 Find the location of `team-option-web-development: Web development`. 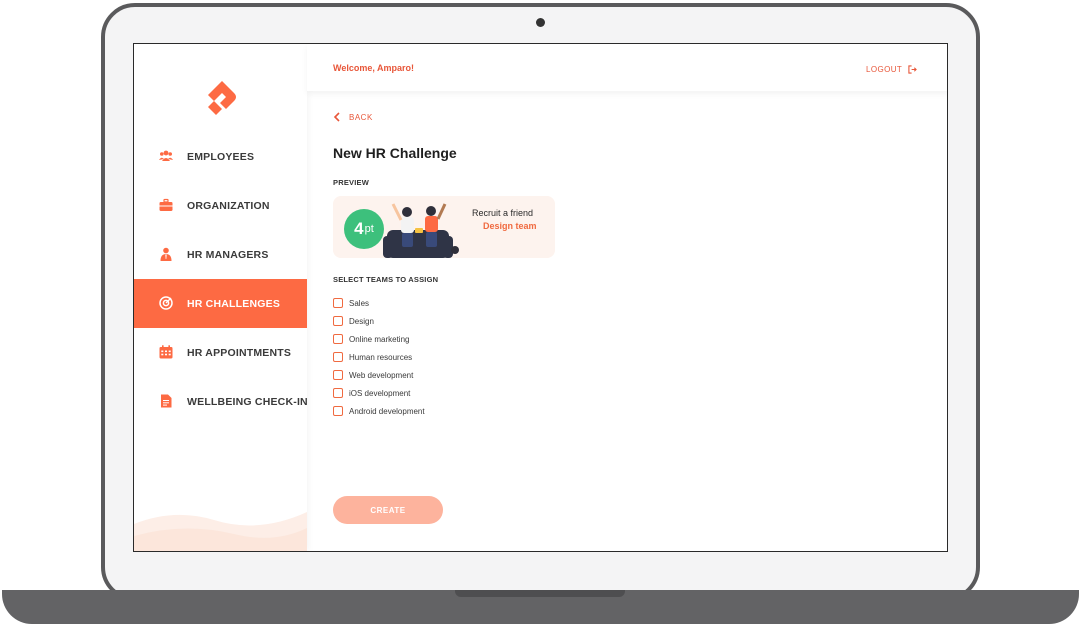

team-option-web-development: Web development is located at coordinates (373, 375).